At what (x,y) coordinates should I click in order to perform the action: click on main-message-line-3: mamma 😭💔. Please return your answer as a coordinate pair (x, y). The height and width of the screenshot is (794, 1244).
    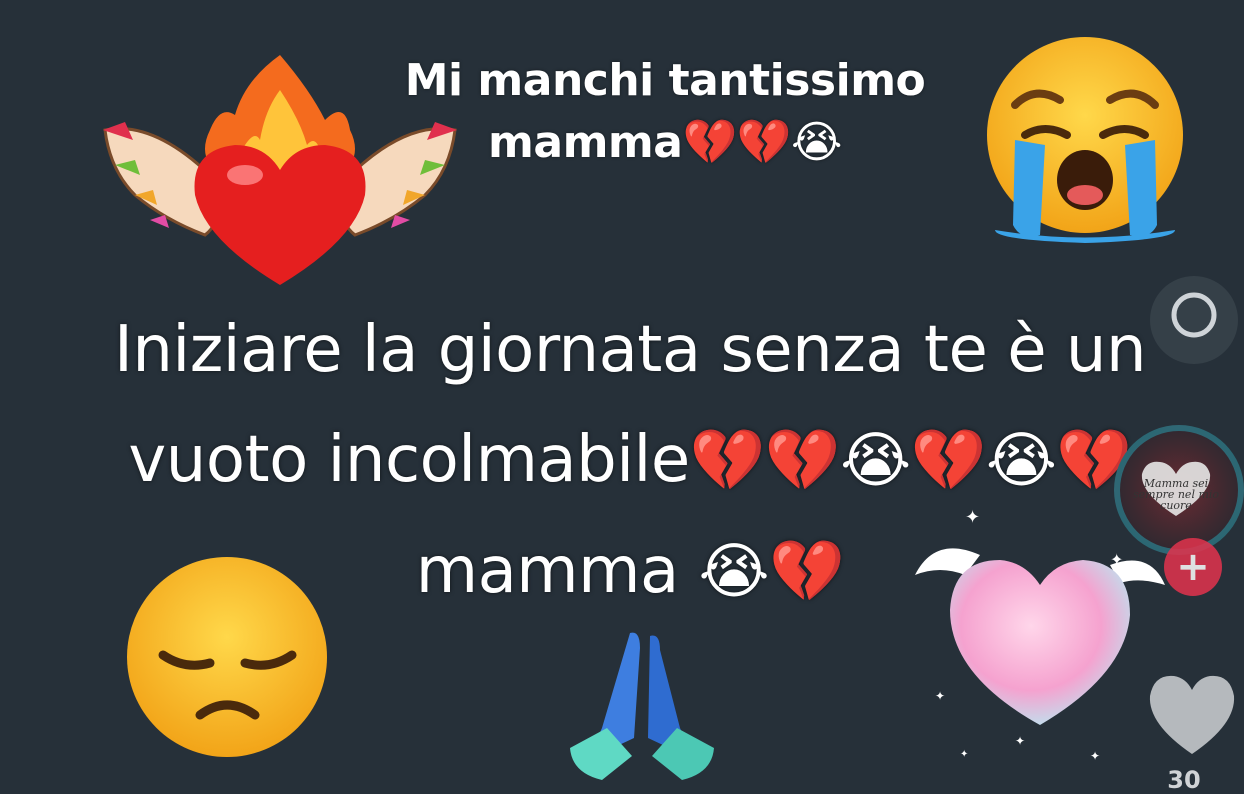
    Looking at the image, I should click on (630, 571).